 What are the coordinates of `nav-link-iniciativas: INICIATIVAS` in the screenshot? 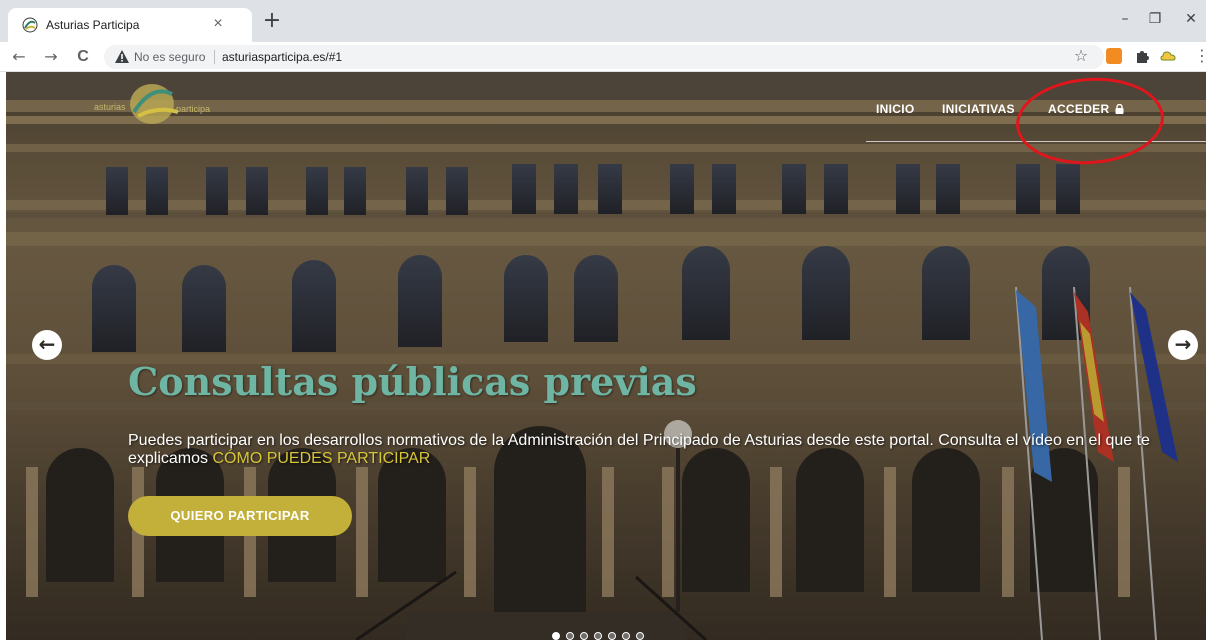 It's located at (978, 109).